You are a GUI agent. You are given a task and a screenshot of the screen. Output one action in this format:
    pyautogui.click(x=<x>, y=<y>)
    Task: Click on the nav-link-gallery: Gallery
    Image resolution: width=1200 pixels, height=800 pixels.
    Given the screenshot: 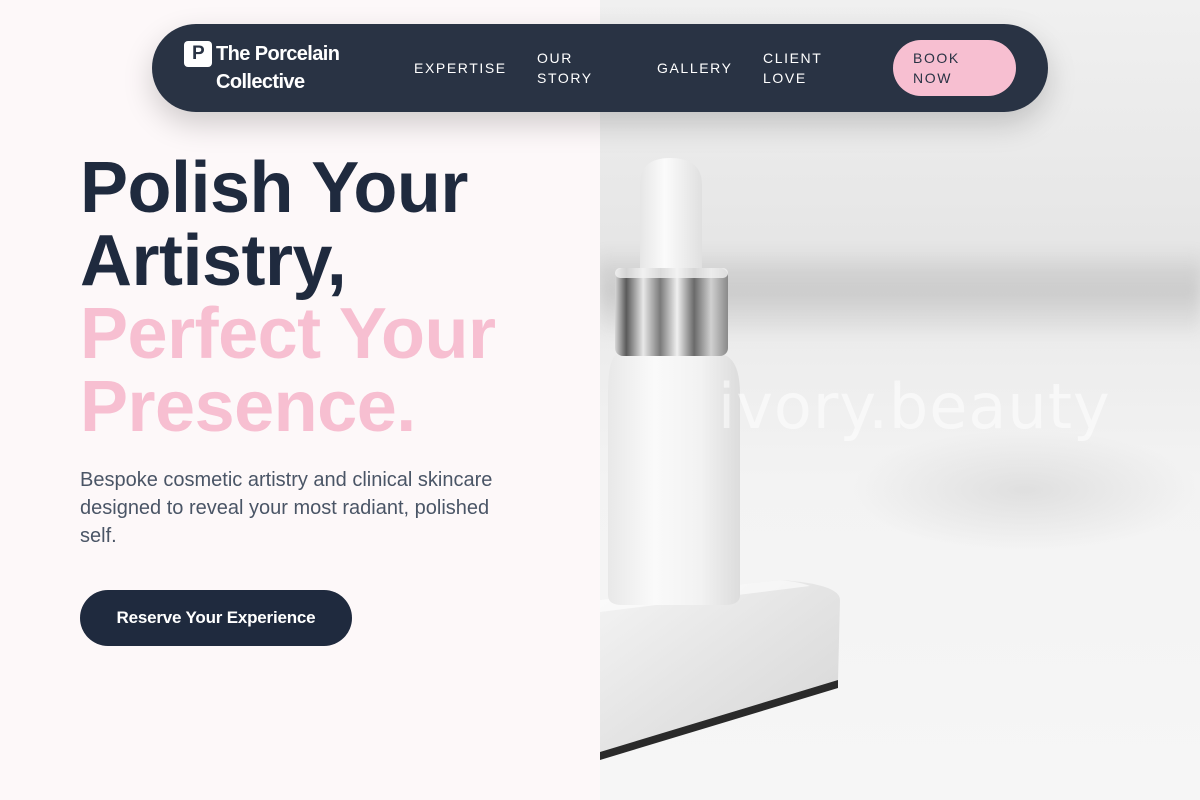 What is the action you would take?
    pyautogui.click(x=710, y=68)
    